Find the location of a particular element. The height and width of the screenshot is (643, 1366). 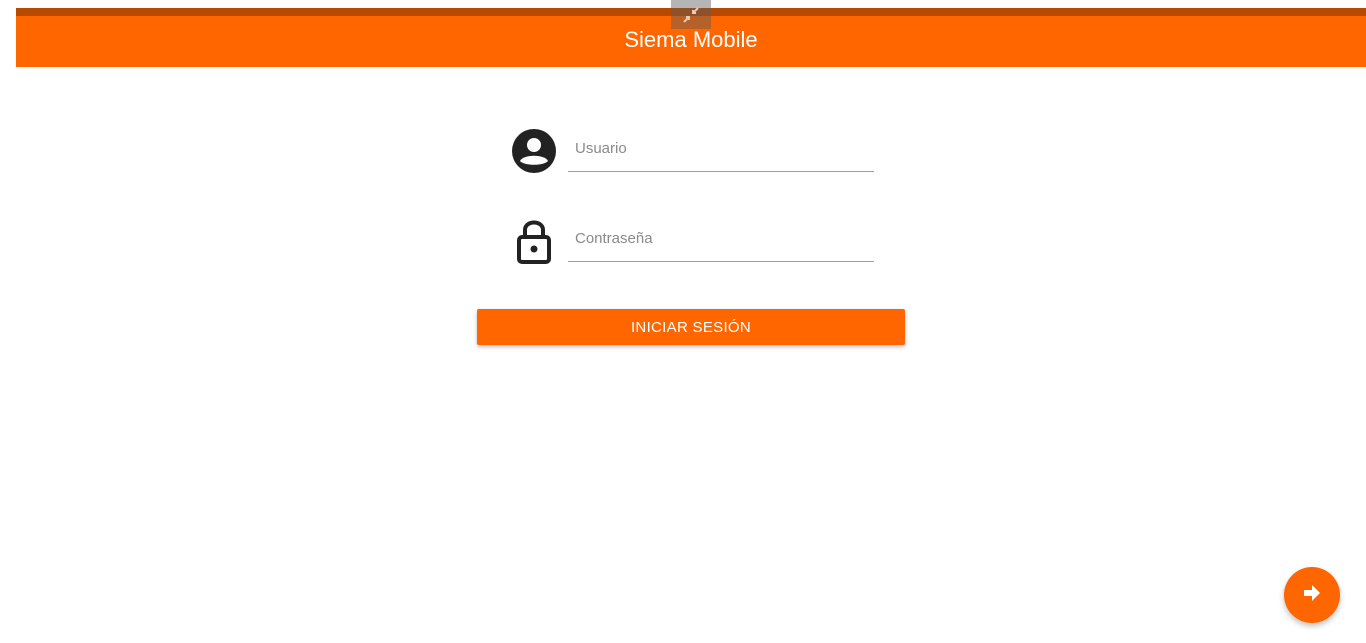

page-title: Siema Mobile is located at coordinates (691, 39).